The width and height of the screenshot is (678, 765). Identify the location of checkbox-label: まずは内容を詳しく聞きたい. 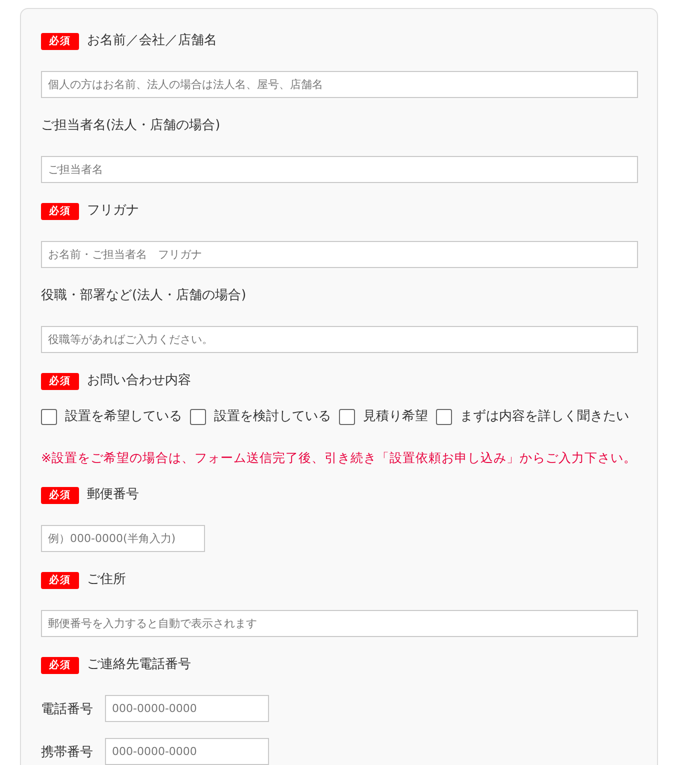
(544, 417).